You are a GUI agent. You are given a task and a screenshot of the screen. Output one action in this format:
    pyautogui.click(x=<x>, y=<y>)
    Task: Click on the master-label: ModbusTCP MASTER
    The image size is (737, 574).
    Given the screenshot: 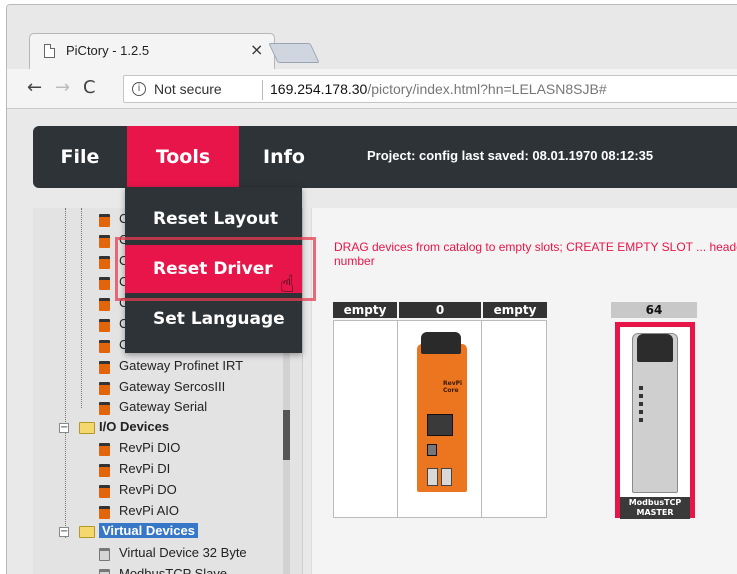 What is the action you would take?
    pyautogui.click(x=655, y=508)
    